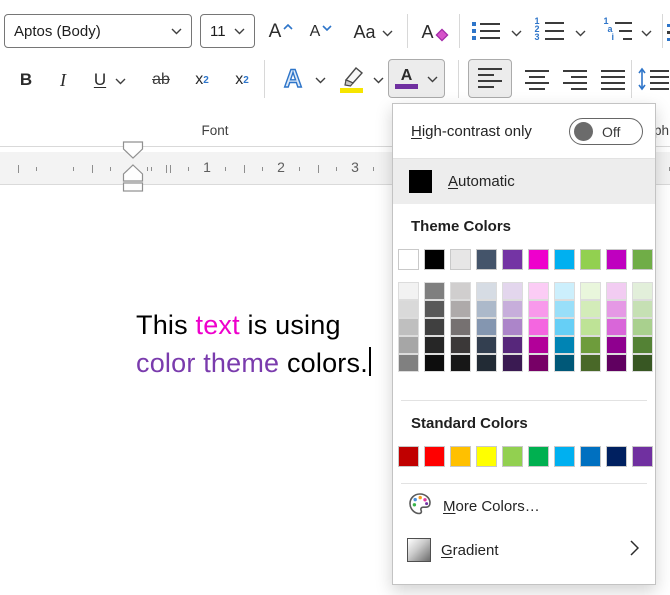  I want to click on subscript-button: x2, so click(202, 80).